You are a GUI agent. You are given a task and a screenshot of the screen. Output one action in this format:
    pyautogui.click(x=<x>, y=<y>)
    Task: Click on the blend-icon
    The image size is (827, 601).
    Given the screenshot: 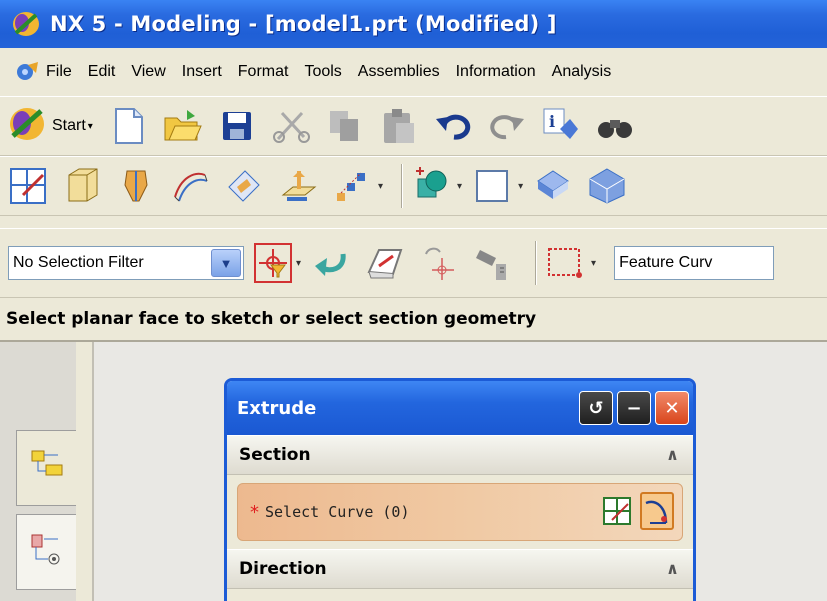 What is the action you would take?
    pyautogui.click(x=244, y=186)
    